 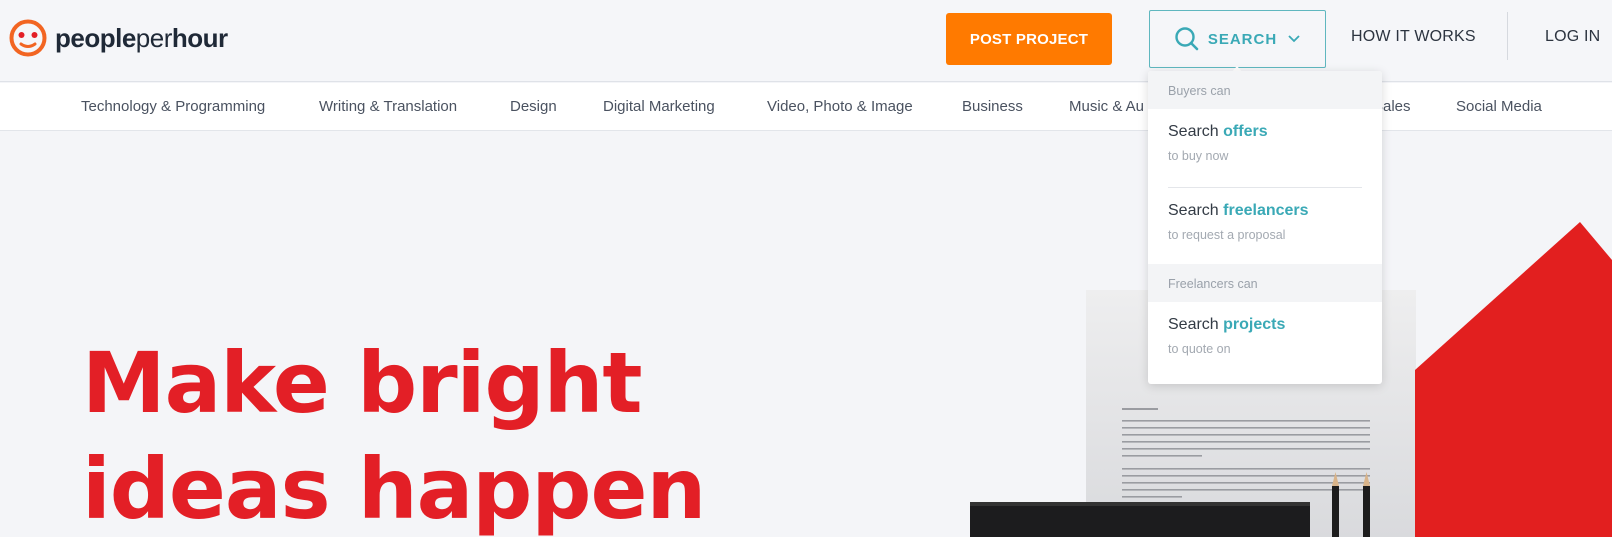 I want to click on how-it-works-link: HOW IT WORKS, so click(x=1413, y=37).